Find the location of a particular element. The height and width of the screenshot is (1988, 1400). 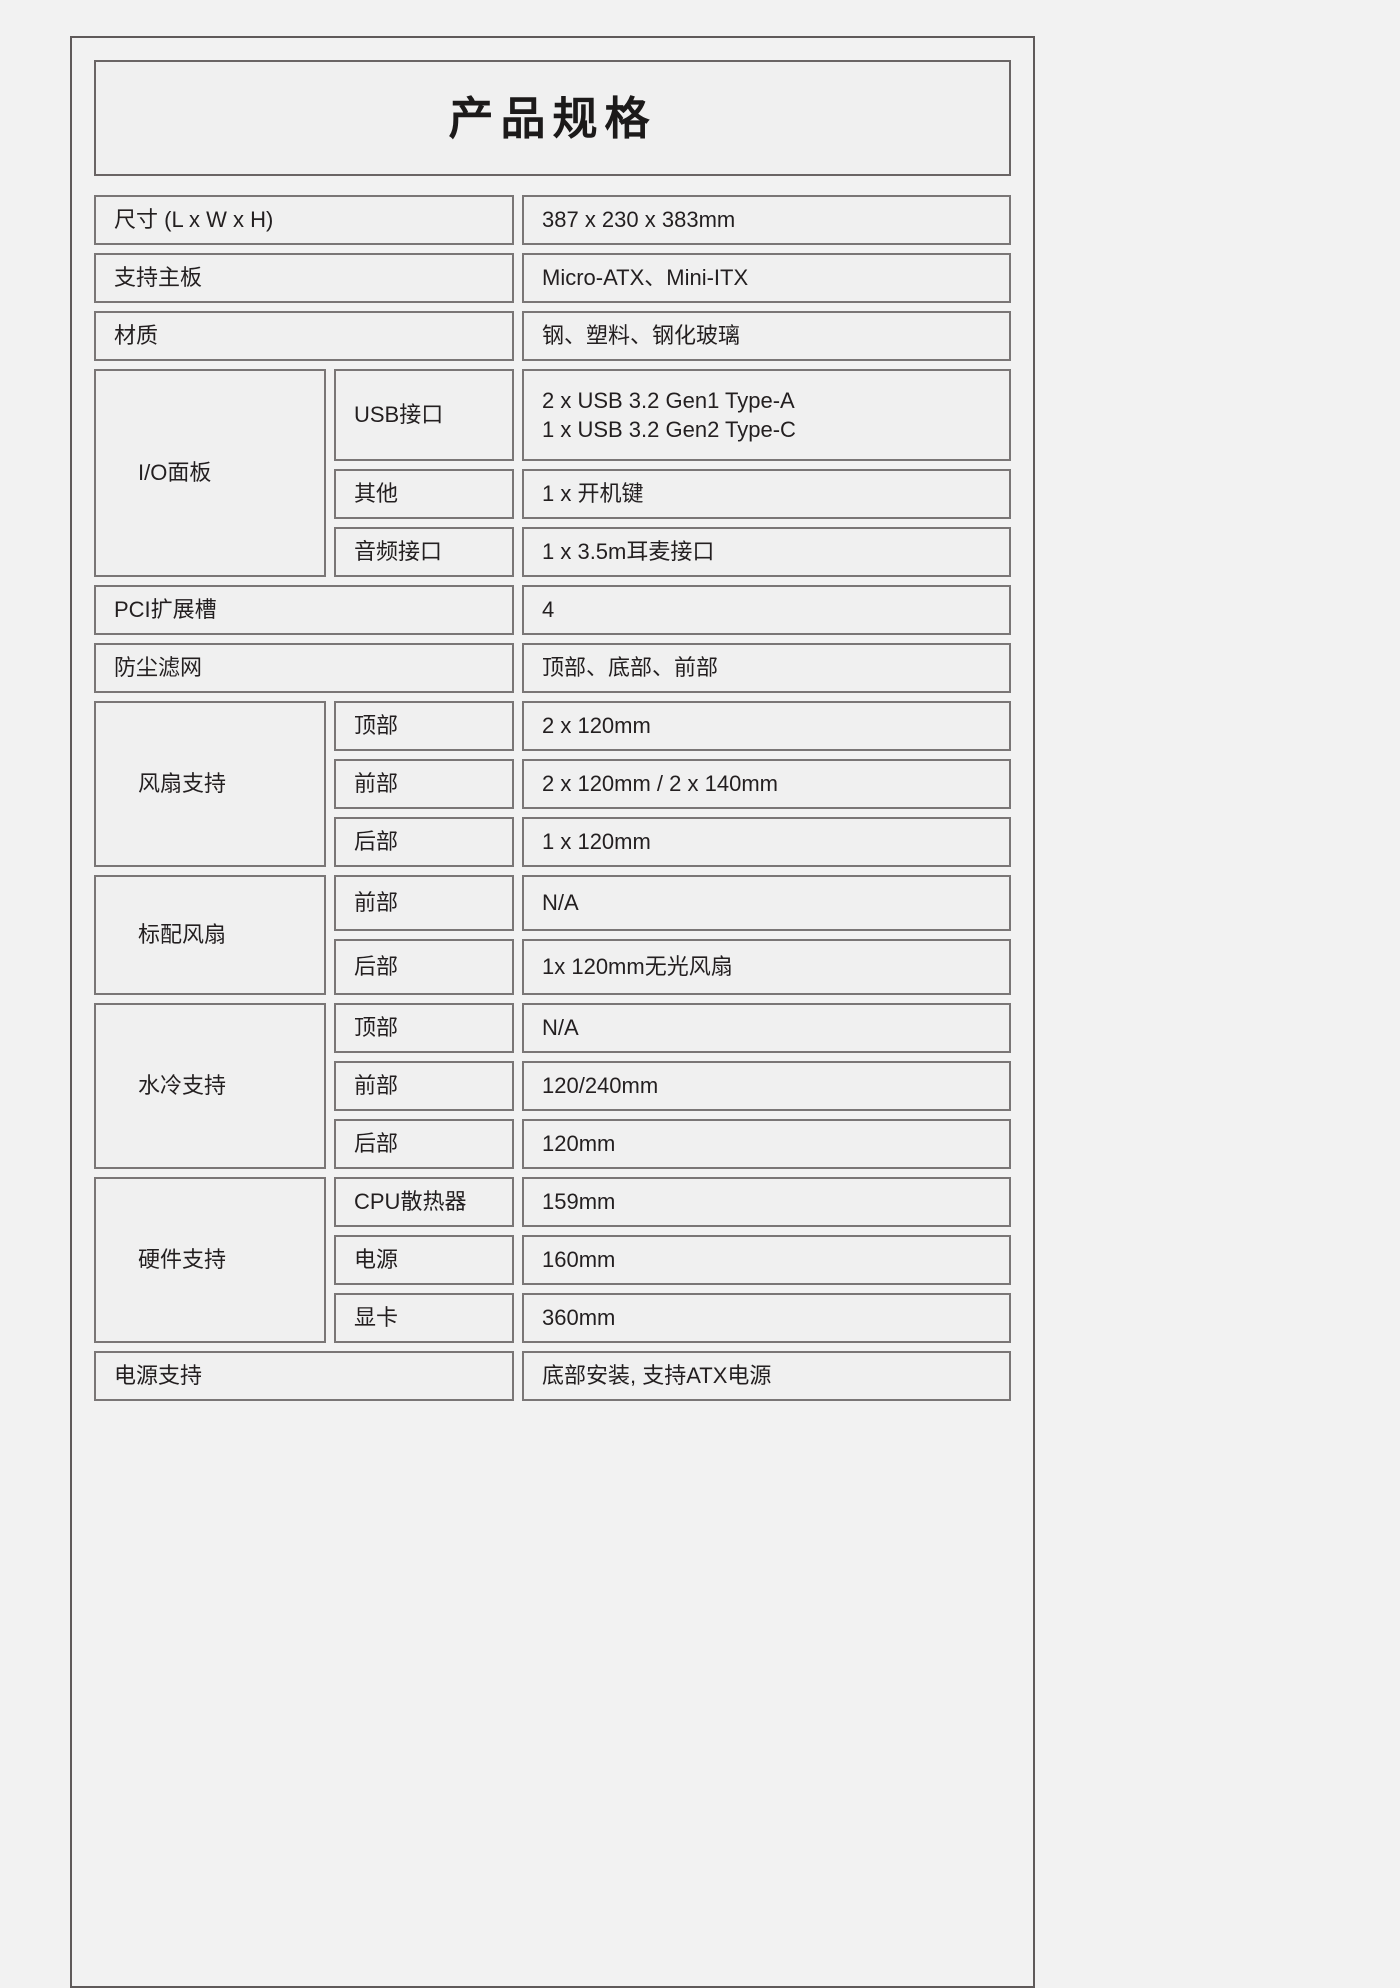

table-row: 材质 钢、塑料、钢化玻璃 is located at coordinates (552, 336).